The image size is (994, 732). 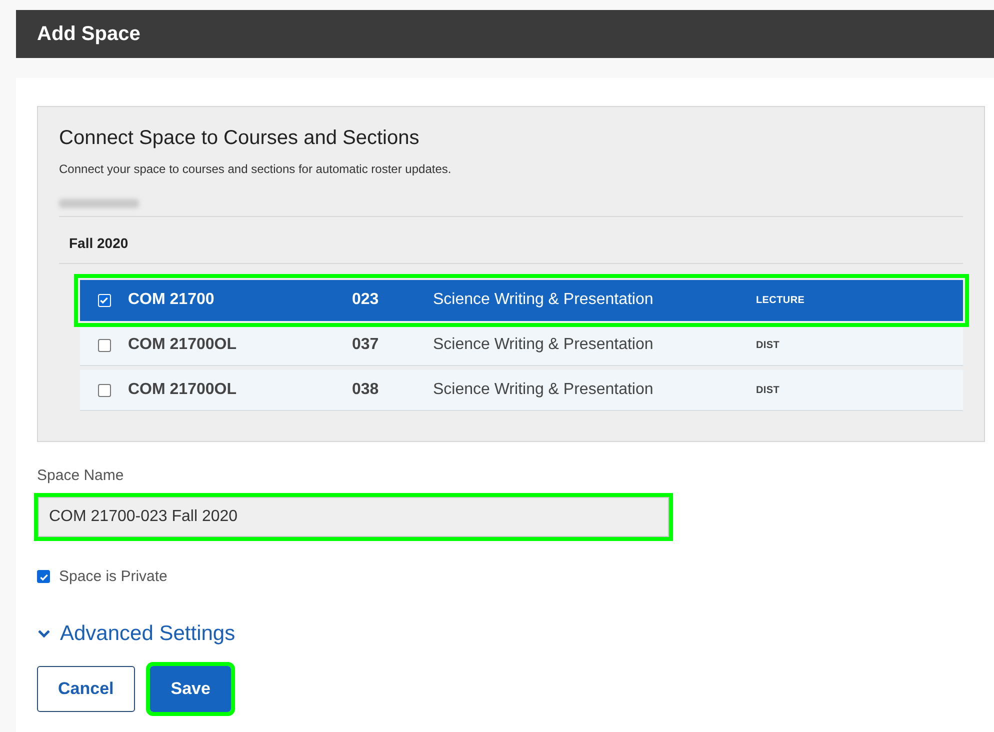 What do you see at coordinates (44, 634) in the screenshot?
I see `chevron-icon` at bounding box center [44, 634].